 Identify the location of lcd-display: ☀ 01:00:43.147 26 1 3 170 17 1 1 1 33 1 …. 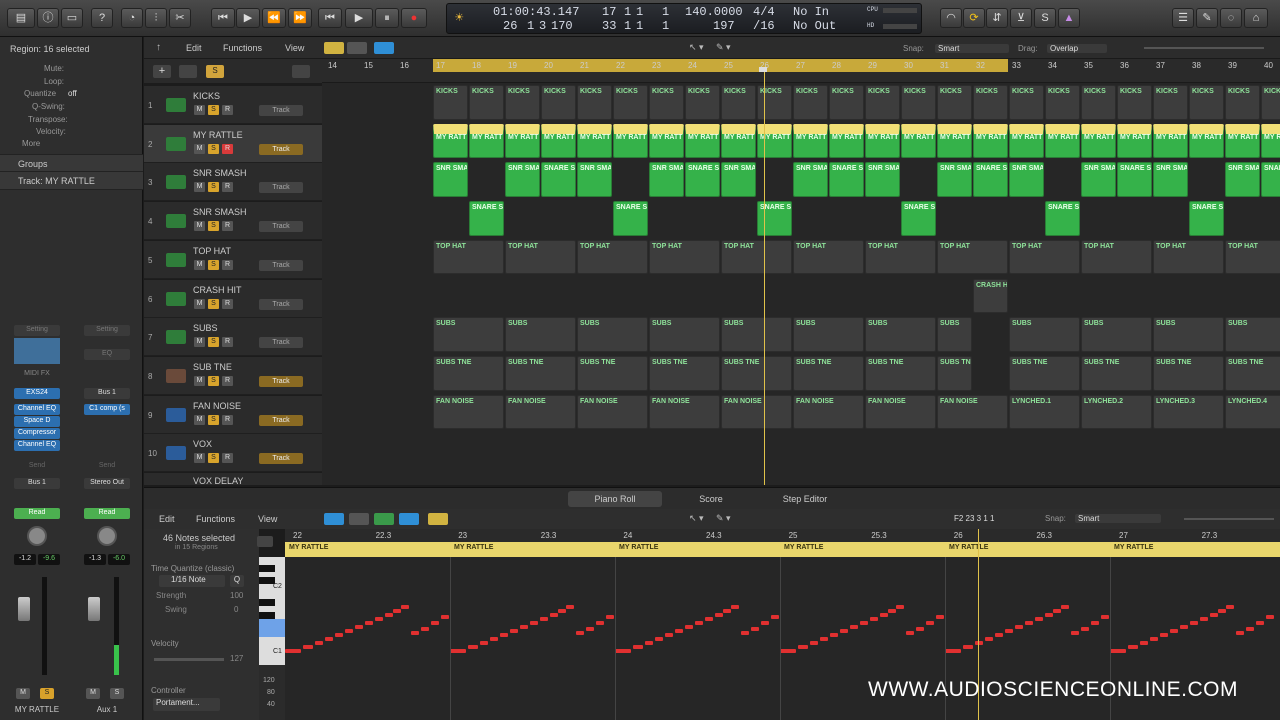
(684, 18).